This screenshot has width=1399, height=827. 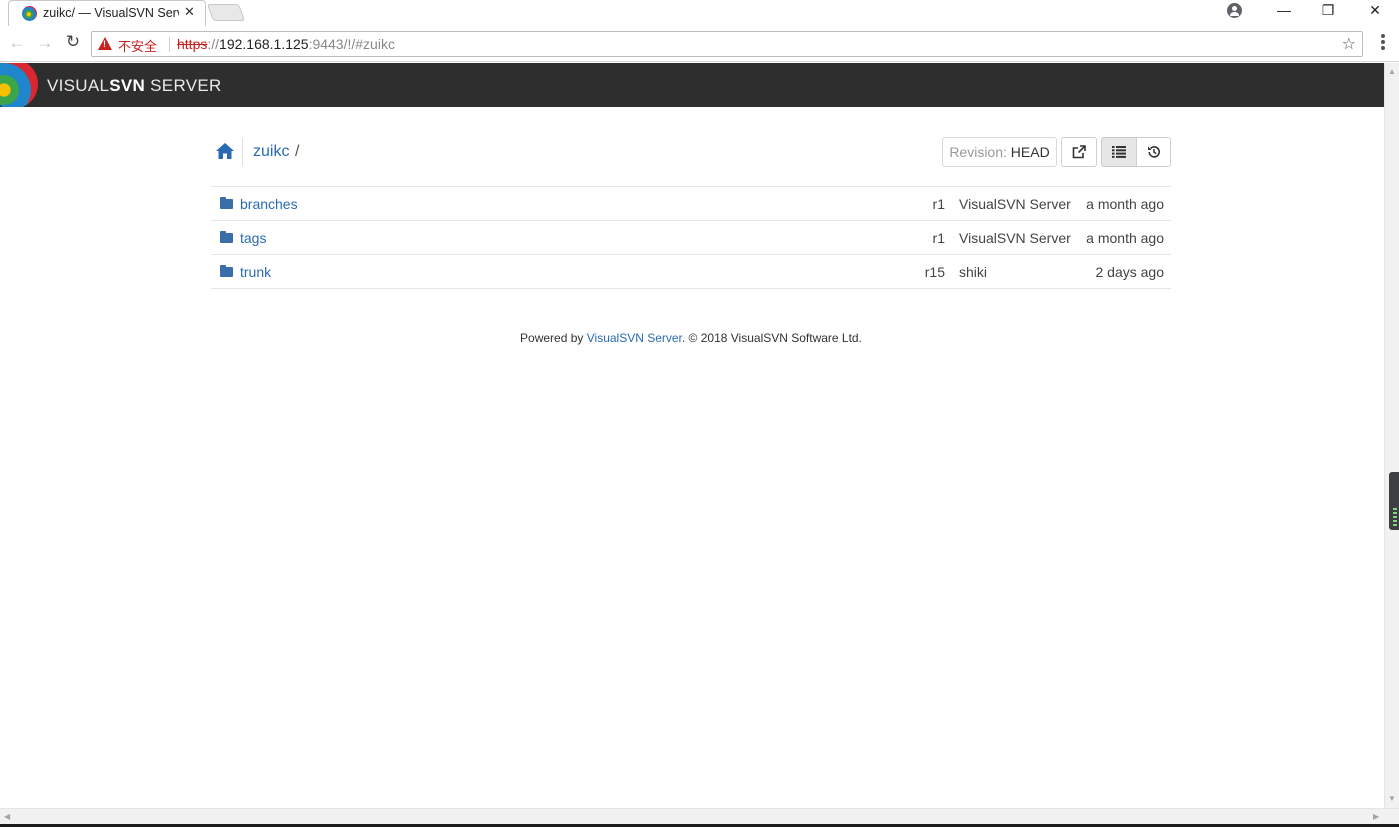 I want to click on footer-copyright: . © 2018 VisualSVN Software Ltd., so click(x=771, y=338).